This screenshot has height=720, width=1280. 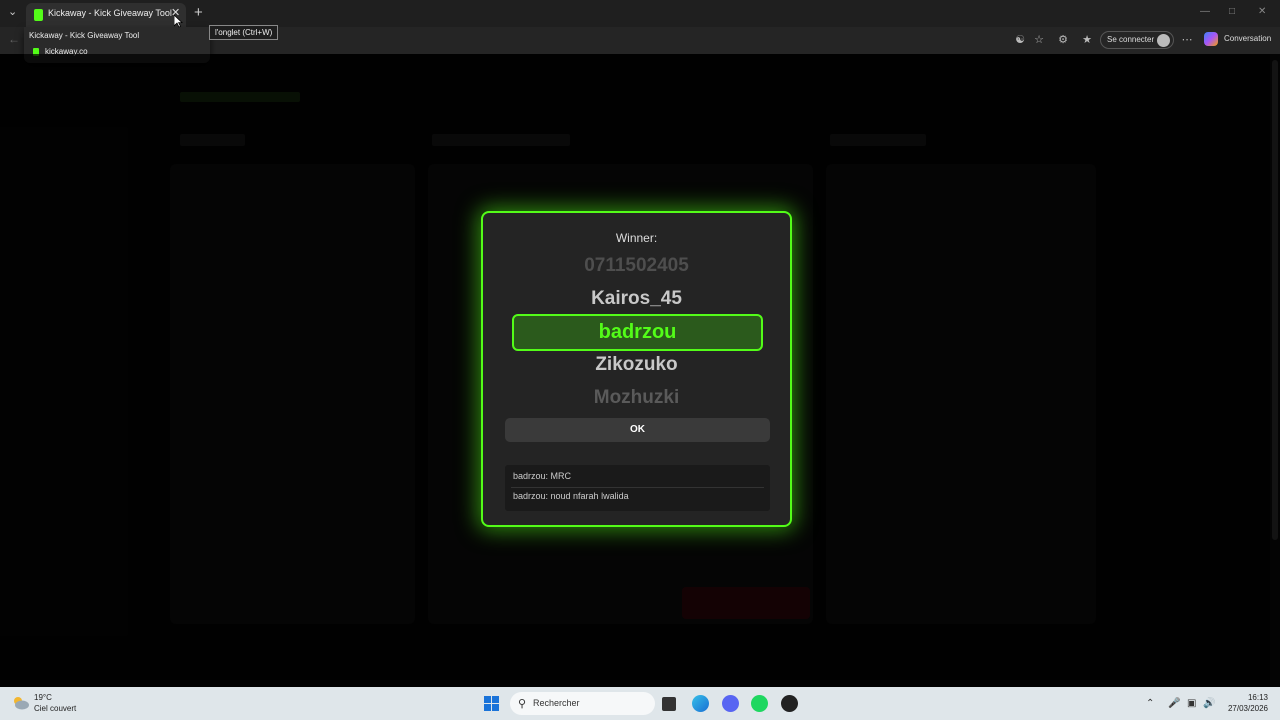 I want to click on discord-icon, so click(x=730, y=703).